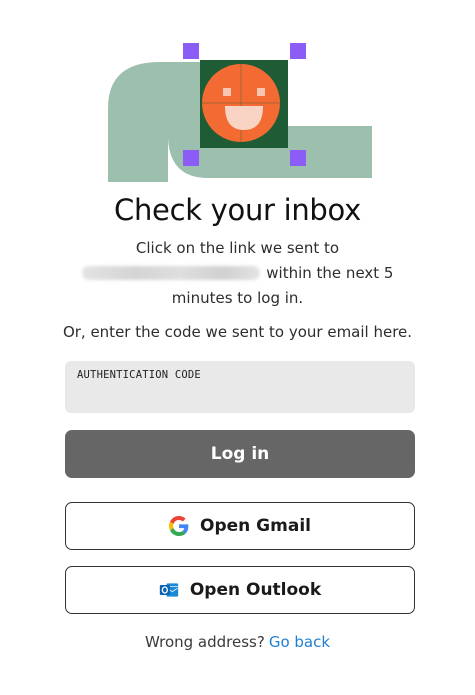  I want to click on go-back-link: Go back, so click(299, 642).